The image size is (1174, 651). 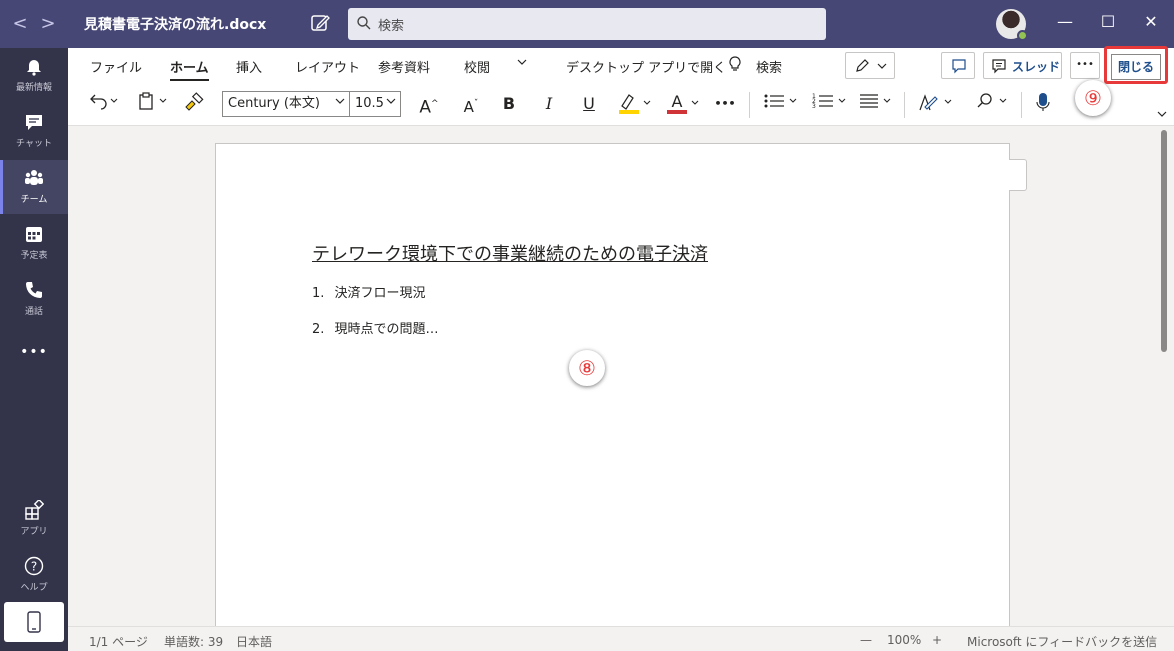 What do you see at coordinates (380, 293) in the screenshot?
I see `list-text: 決済フロー現況` at bounding box center [380, 293].